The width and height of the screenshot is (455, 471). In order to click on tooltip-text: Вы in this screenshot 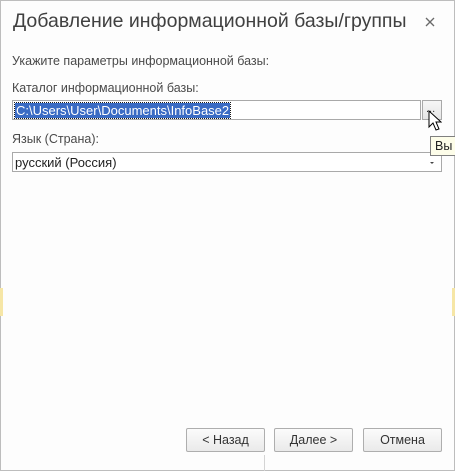, I will do `click(444, 146)`.